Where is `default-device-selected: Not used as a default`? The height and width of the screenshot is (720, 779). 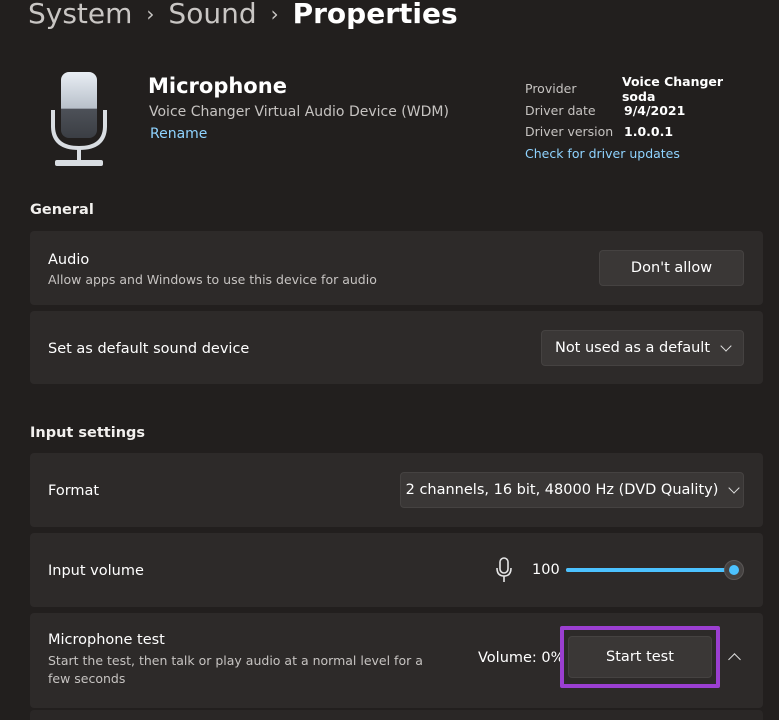
default-device-selected: Not used as a default is located at coordinates (632, 348).